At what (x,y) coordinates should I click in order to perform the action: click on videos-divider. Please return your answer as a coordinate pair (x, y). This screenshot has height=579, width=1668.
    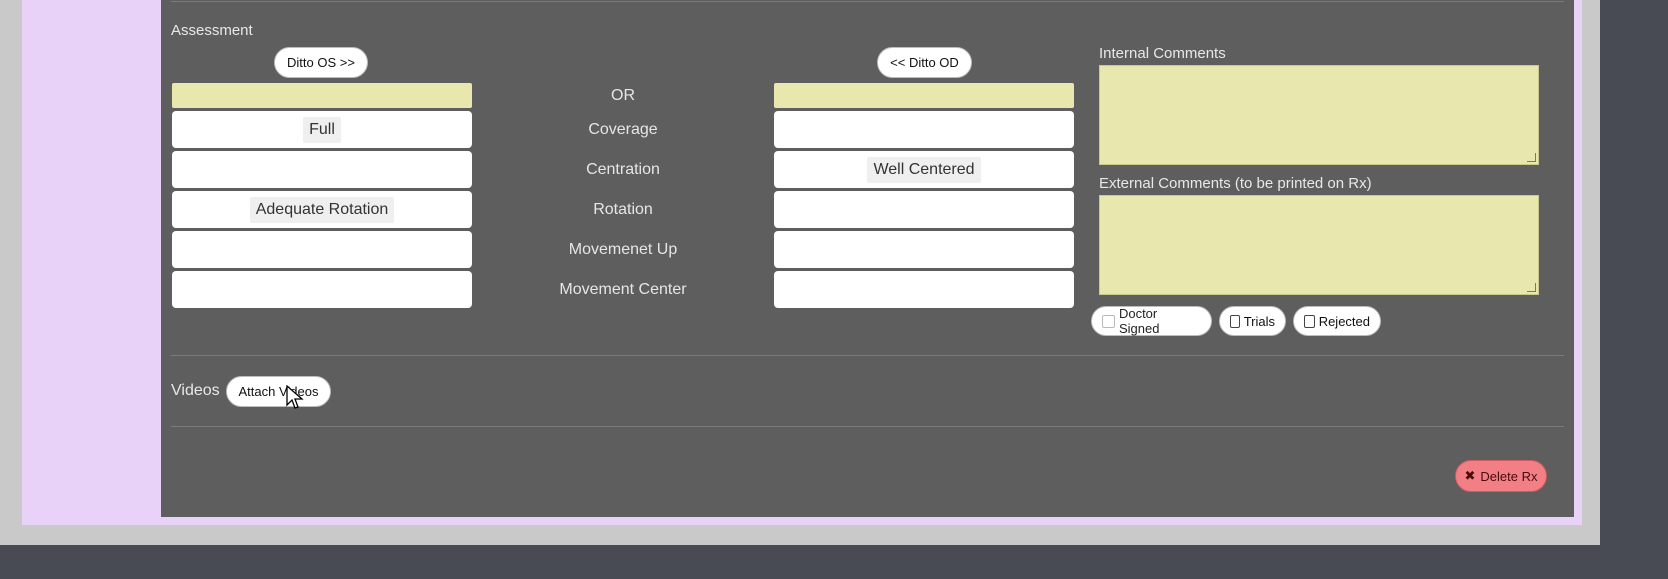
    Looking at the image, I should click on (867, 426).